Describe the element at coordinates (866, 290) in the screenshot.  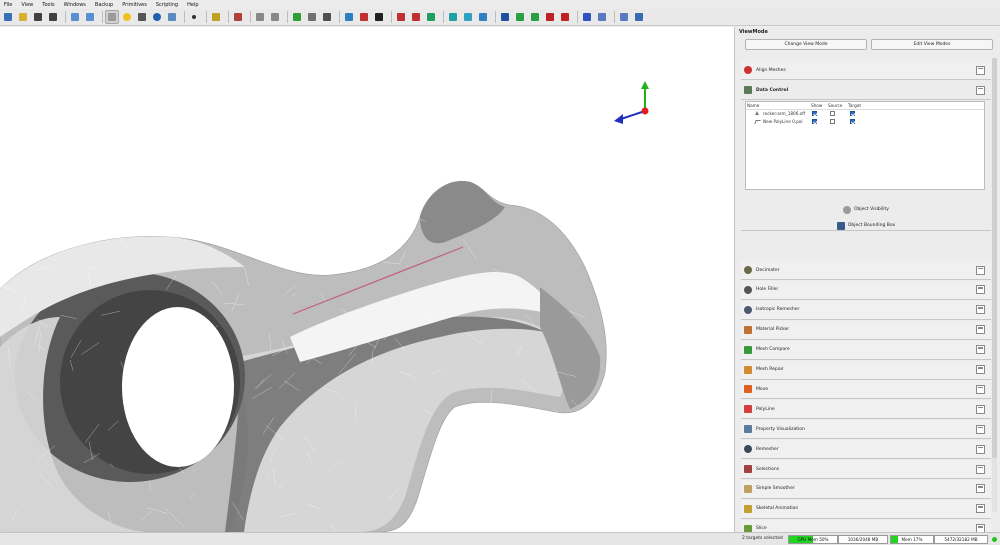
I see `plugin-hole-filler: Hole Filler` at that location.